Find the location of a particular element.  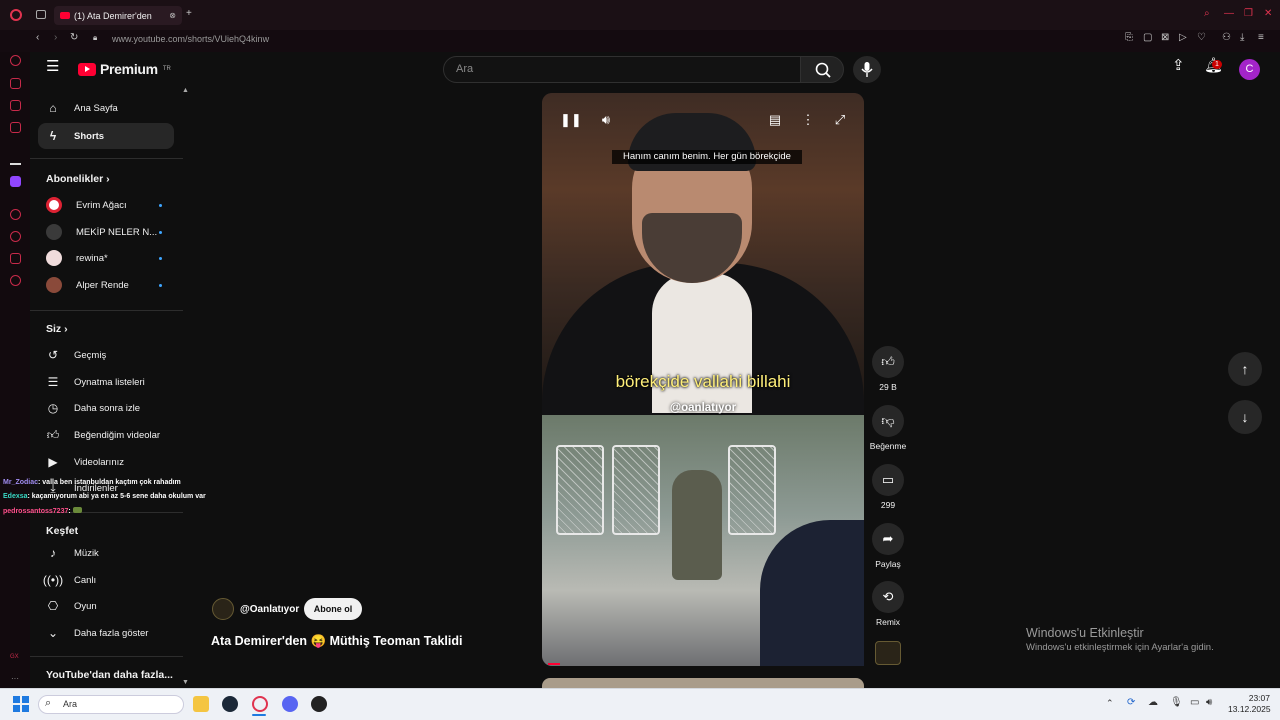

sidebar-divider is located at coordinates (106, 310).